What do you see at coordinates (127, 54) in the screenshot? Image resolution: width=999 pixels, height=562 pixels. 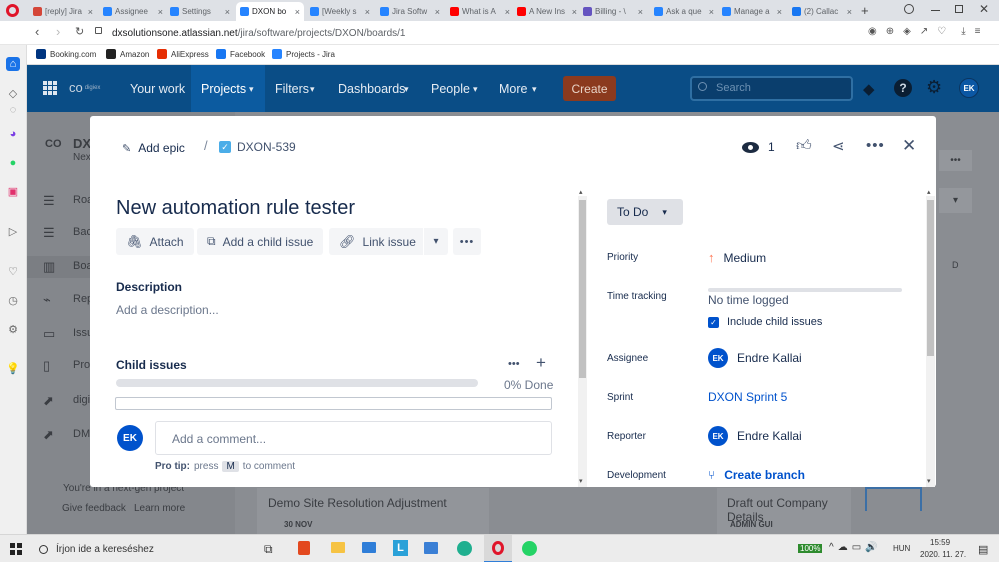 I see `bookmark-item: Amazon` at bounding box center [127, 54].